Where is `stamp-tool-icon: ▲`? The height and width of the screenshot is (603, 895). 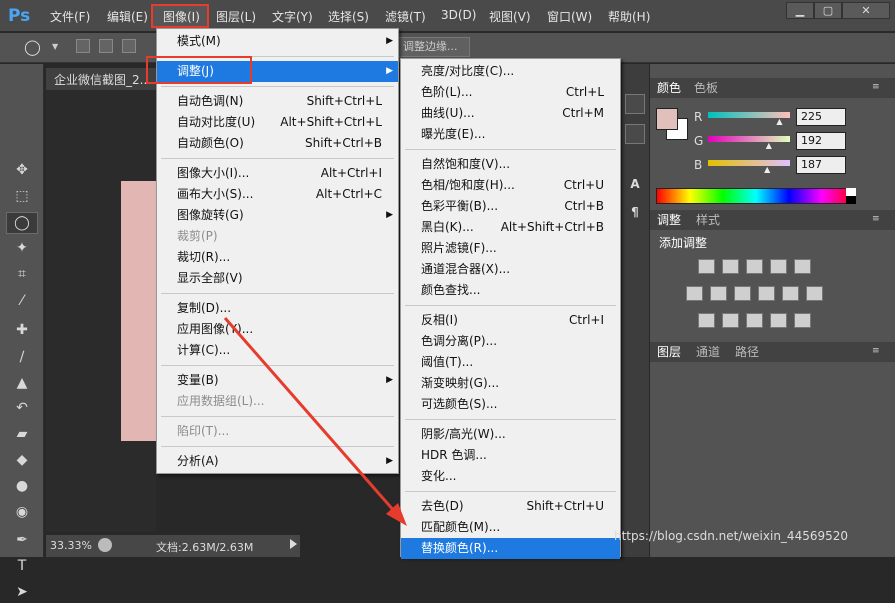
stamp-tool-icon: ▲ is located at coordinates (22, 383).